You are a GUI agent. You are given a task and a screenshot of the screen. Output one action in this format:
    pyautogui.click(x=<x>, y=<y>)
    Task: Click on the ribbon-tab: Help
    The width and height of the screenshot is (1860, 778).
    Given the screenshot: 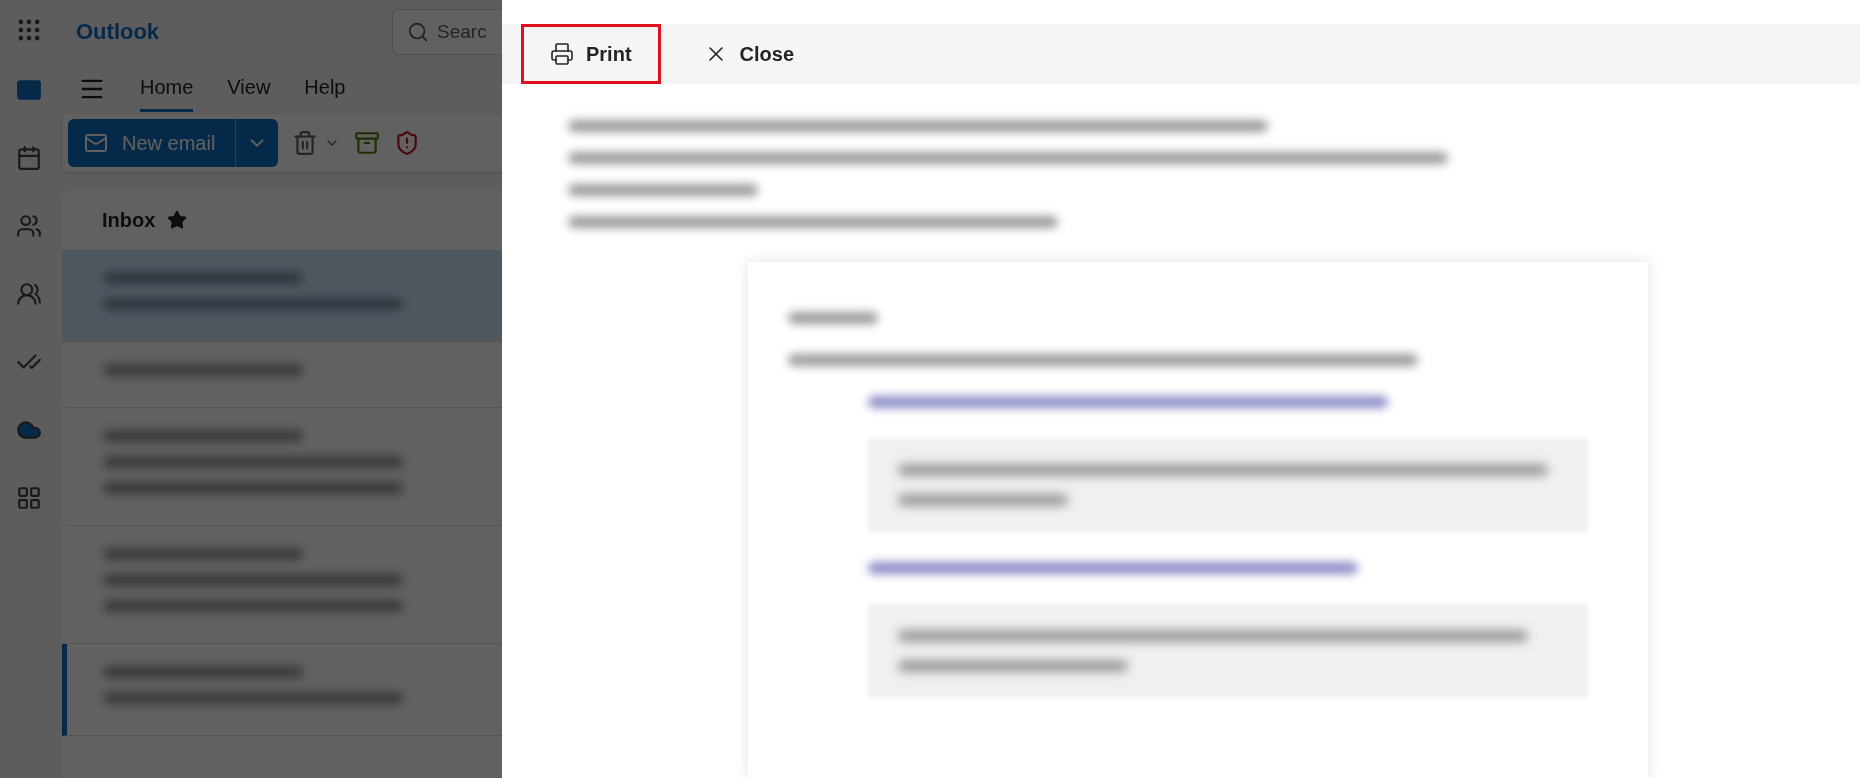 What is the action you would take?
    pyautogui.click(x=325, y=89)
    